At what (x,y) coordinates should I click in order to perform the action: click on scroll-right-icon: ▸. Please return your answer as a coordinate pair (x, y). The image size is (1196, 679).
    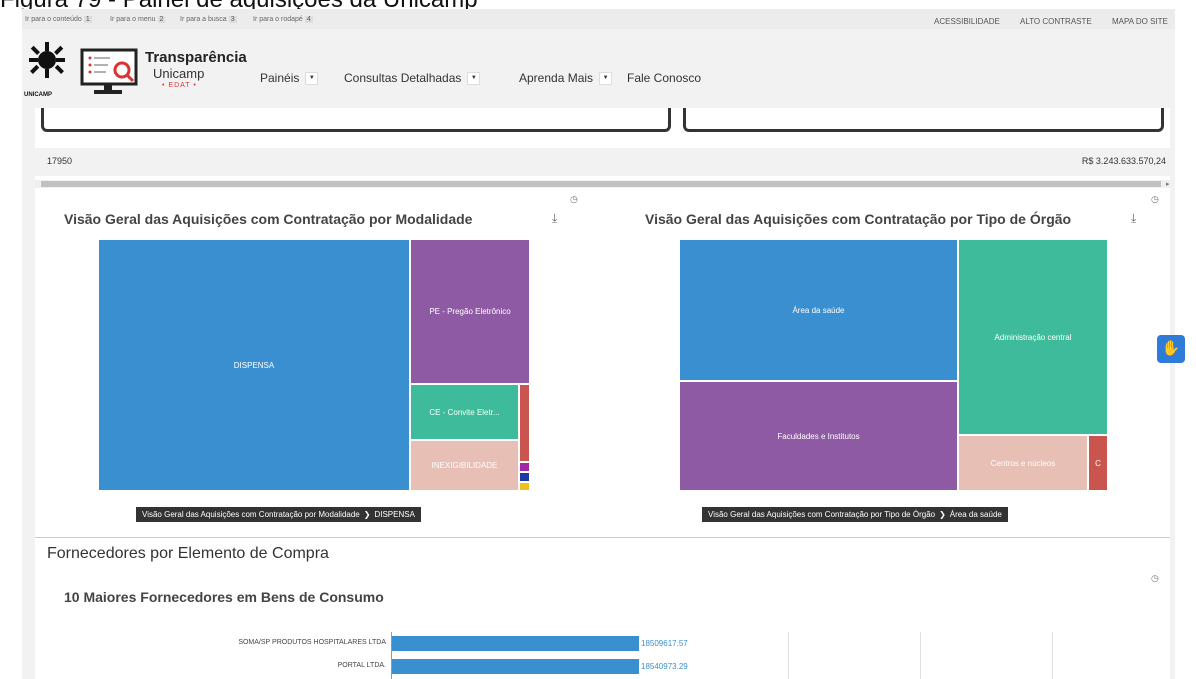
    Looking at the image, I should click on (1168, 184).